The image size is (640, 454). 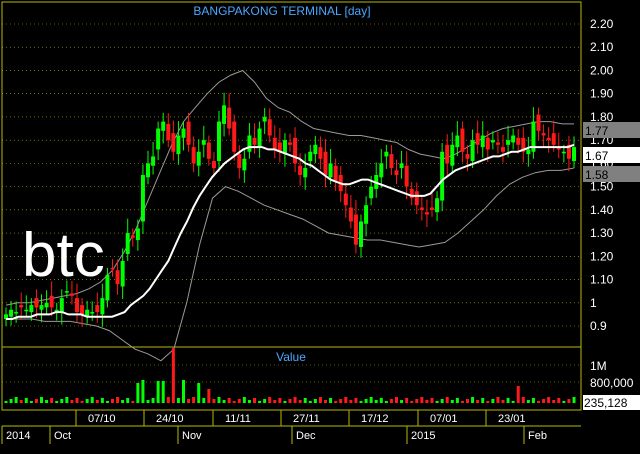 I want to click on date-label: 17/12, so click(x=375, y=419).